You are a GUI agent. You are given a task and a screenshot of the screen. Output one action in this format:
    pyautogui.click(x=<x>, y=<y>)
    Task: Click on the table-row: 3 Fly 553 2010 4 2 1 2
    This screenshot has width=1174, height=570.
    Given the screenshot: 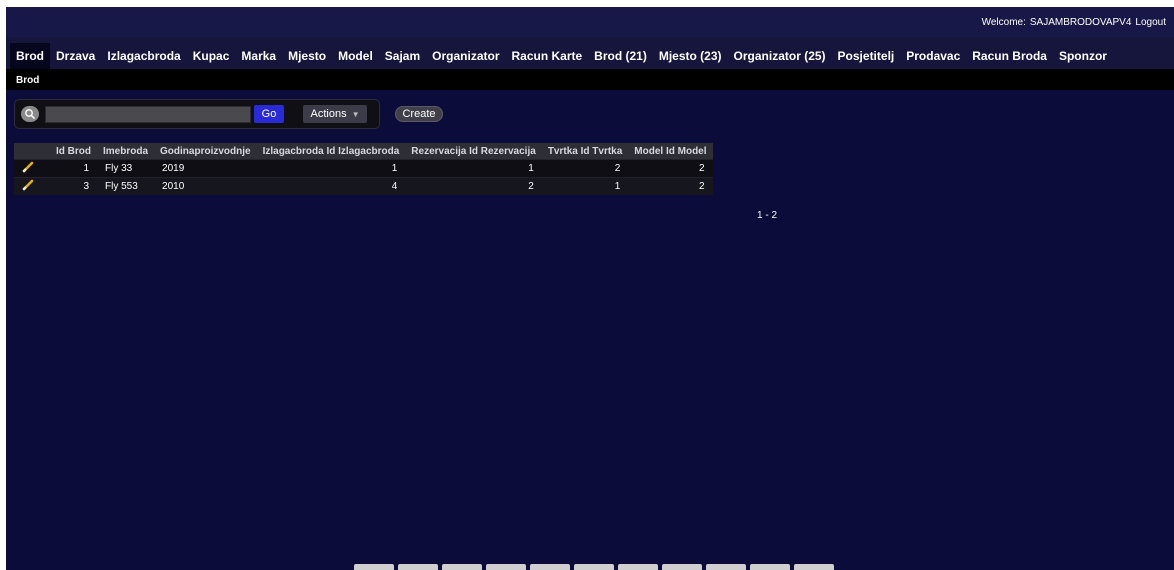 What is the action you would take?
    pyautogui.click(x=363, y=186)
    